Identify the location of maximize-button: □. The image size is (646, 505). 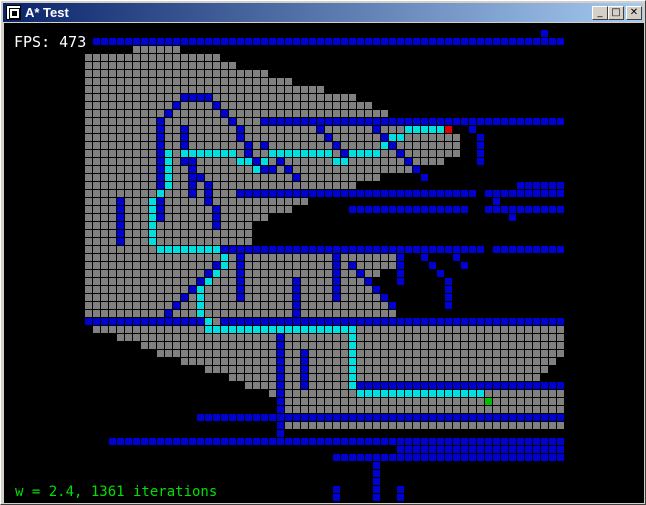
(616, 13).